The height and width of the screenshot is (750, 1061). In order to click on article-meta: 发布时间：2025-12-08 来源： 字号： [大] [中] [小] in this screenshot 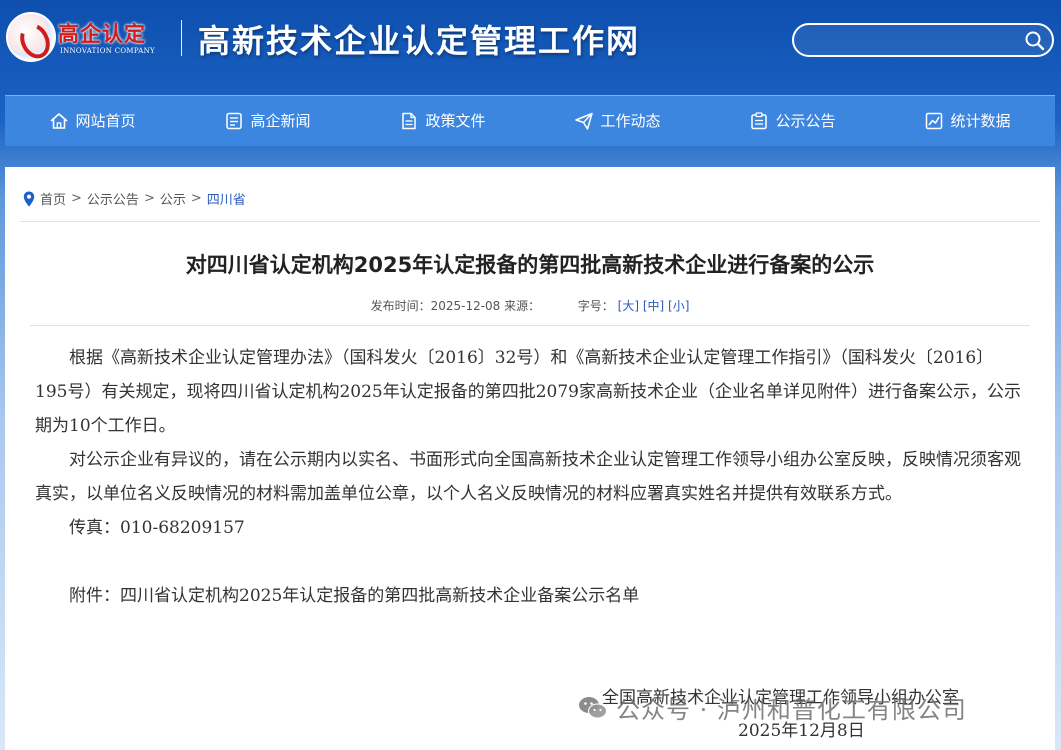, I will do `click(530, 305)`.